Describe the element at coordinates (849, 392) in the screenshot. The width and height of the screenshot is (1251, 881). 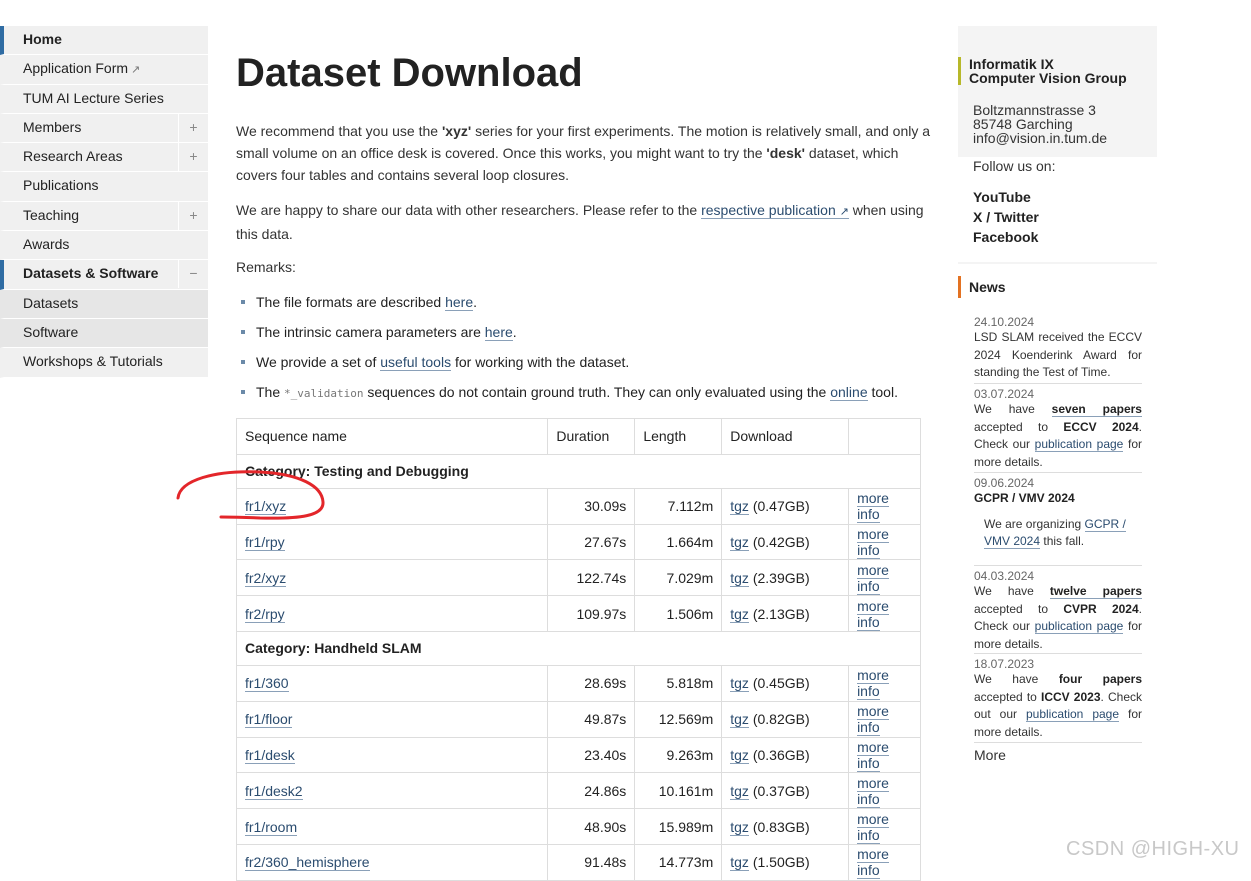
I see `online-tool-link: online` at that location.